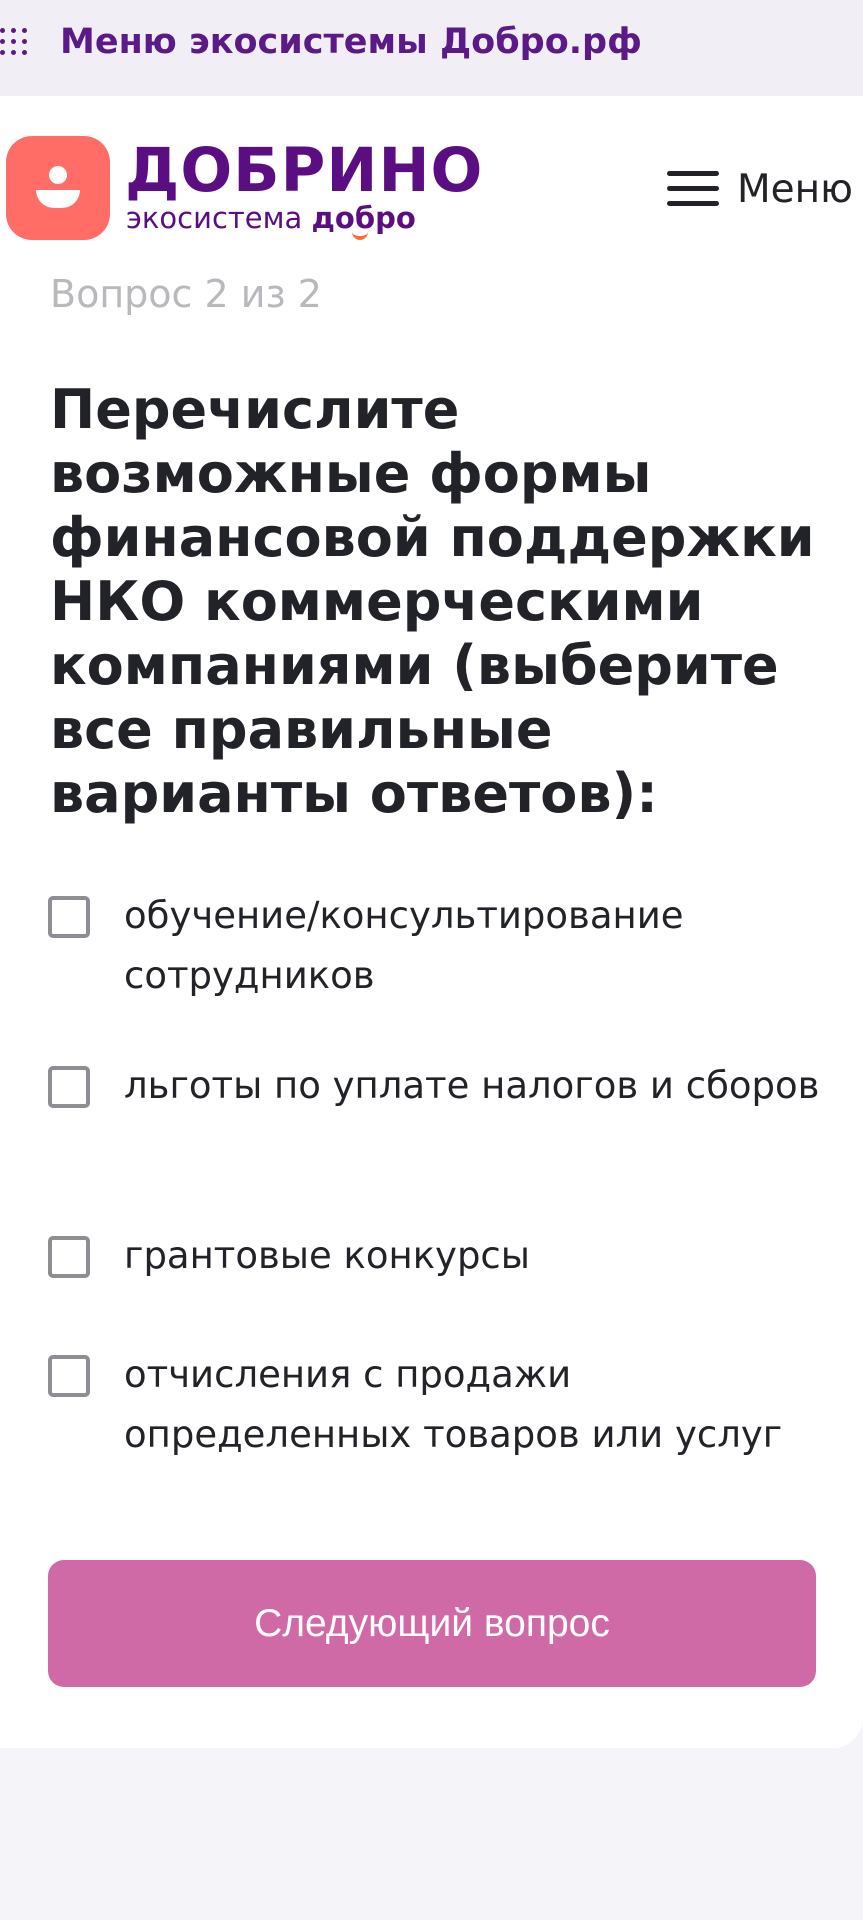 Image resolution: width=863 pixels, height=1920 pixels. What do you see at coordinates (693, 189) in the screenshot?
I see `hamburger-icon` at bounding box center [693, 189].